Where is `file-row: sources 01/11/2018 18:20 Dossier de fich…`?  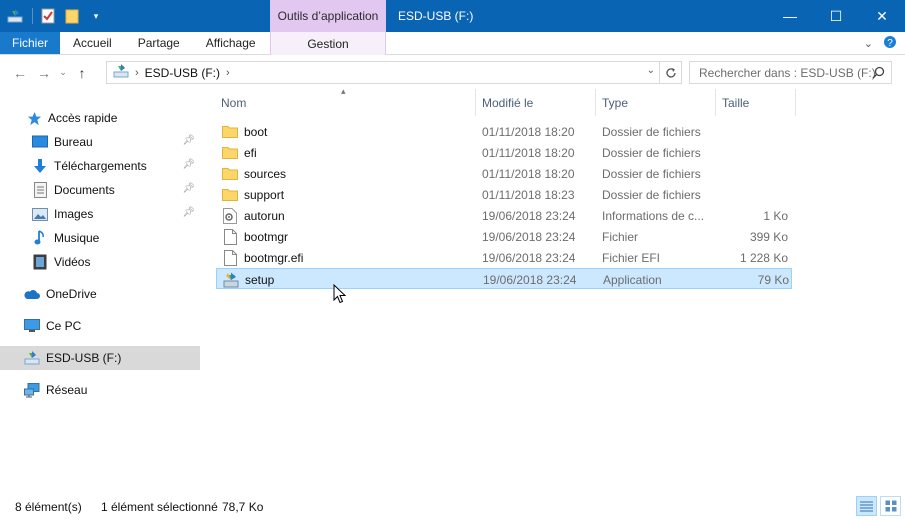
file-row: sources 01/11/2018 18:20 Dossier de fich… is located at coordinates (504, 173).